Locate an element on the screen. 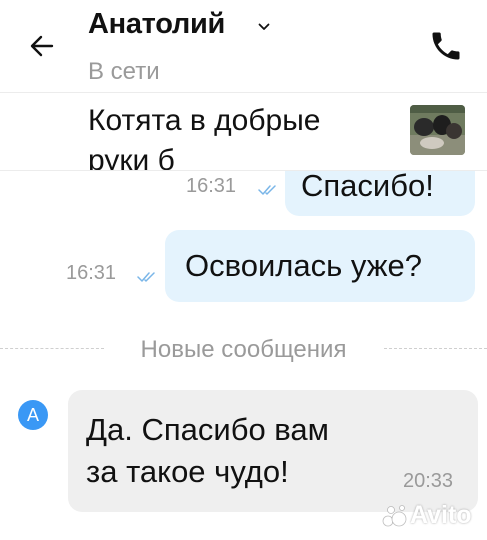  message-text: Спасибо! is located at coordinates (367, 185).